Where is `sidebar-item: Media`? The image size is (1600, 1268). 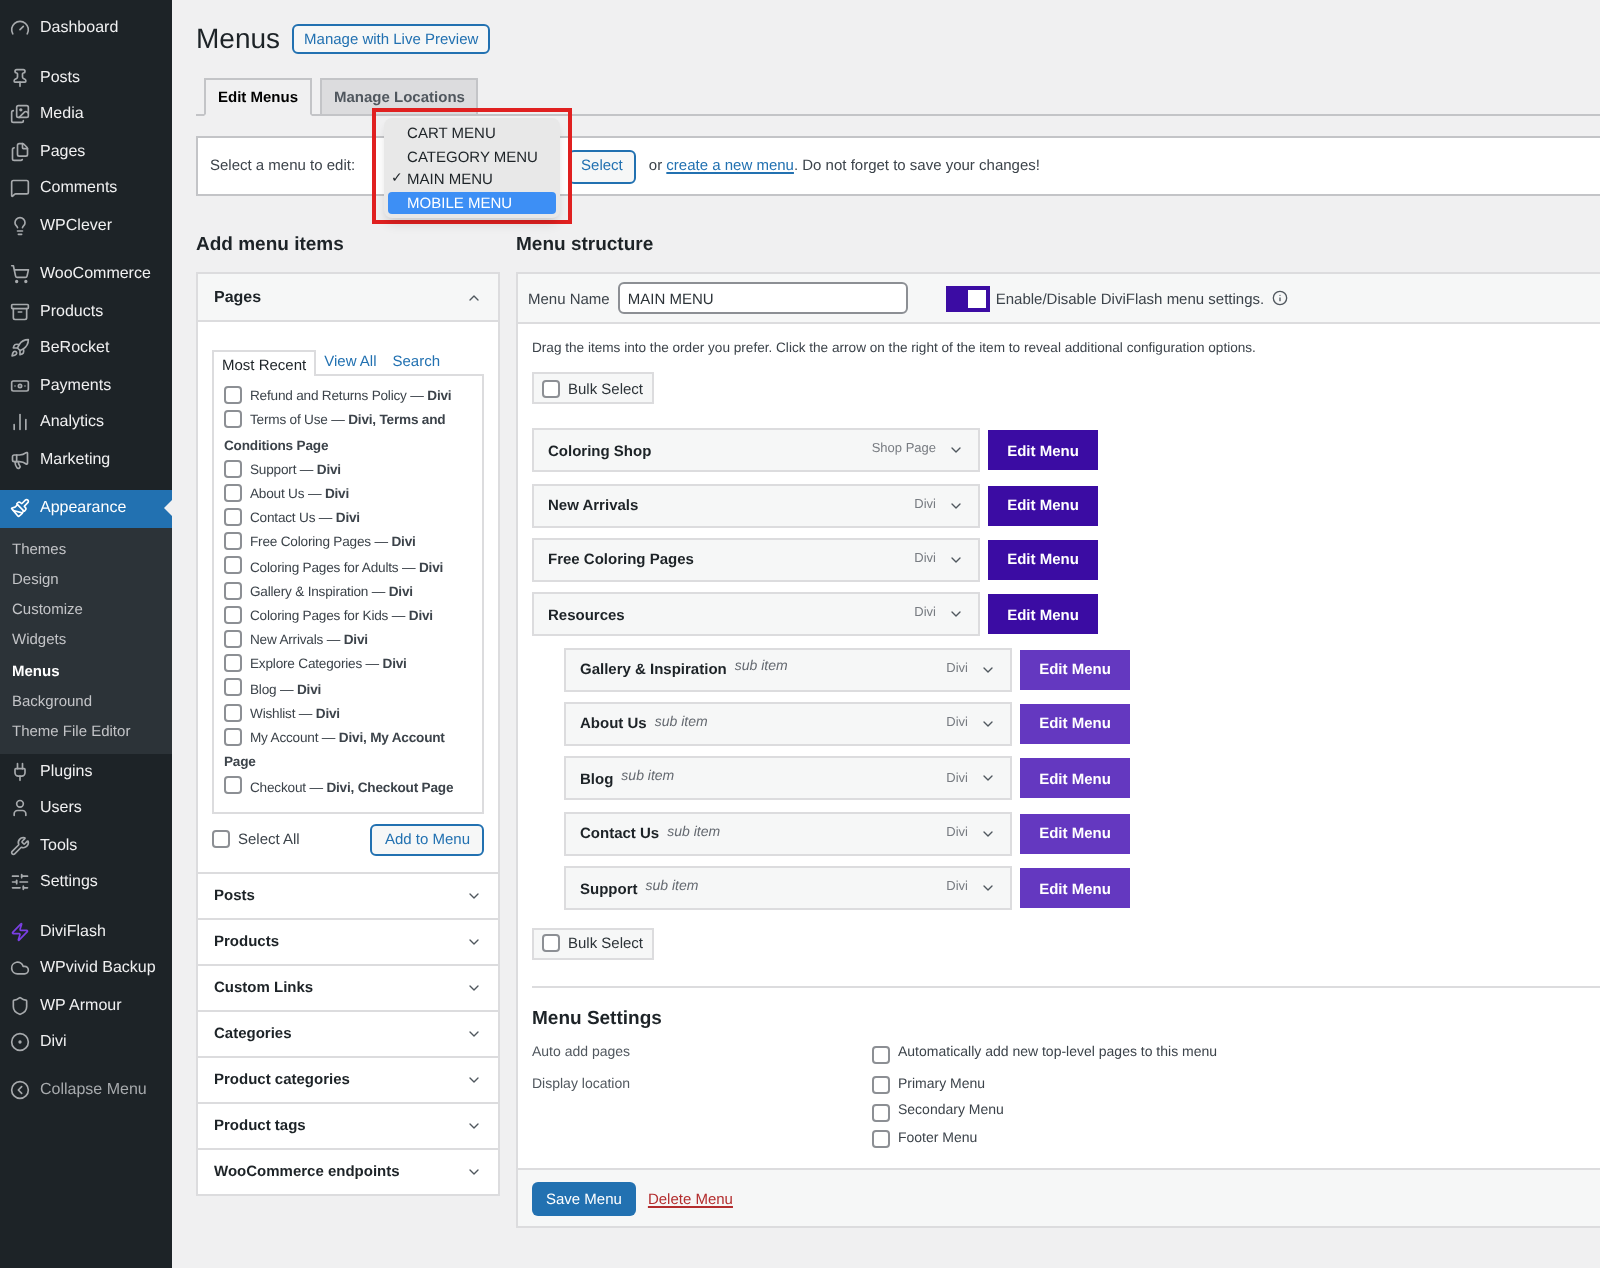 sidebar-item: Media is located at coordinates (86, 114).